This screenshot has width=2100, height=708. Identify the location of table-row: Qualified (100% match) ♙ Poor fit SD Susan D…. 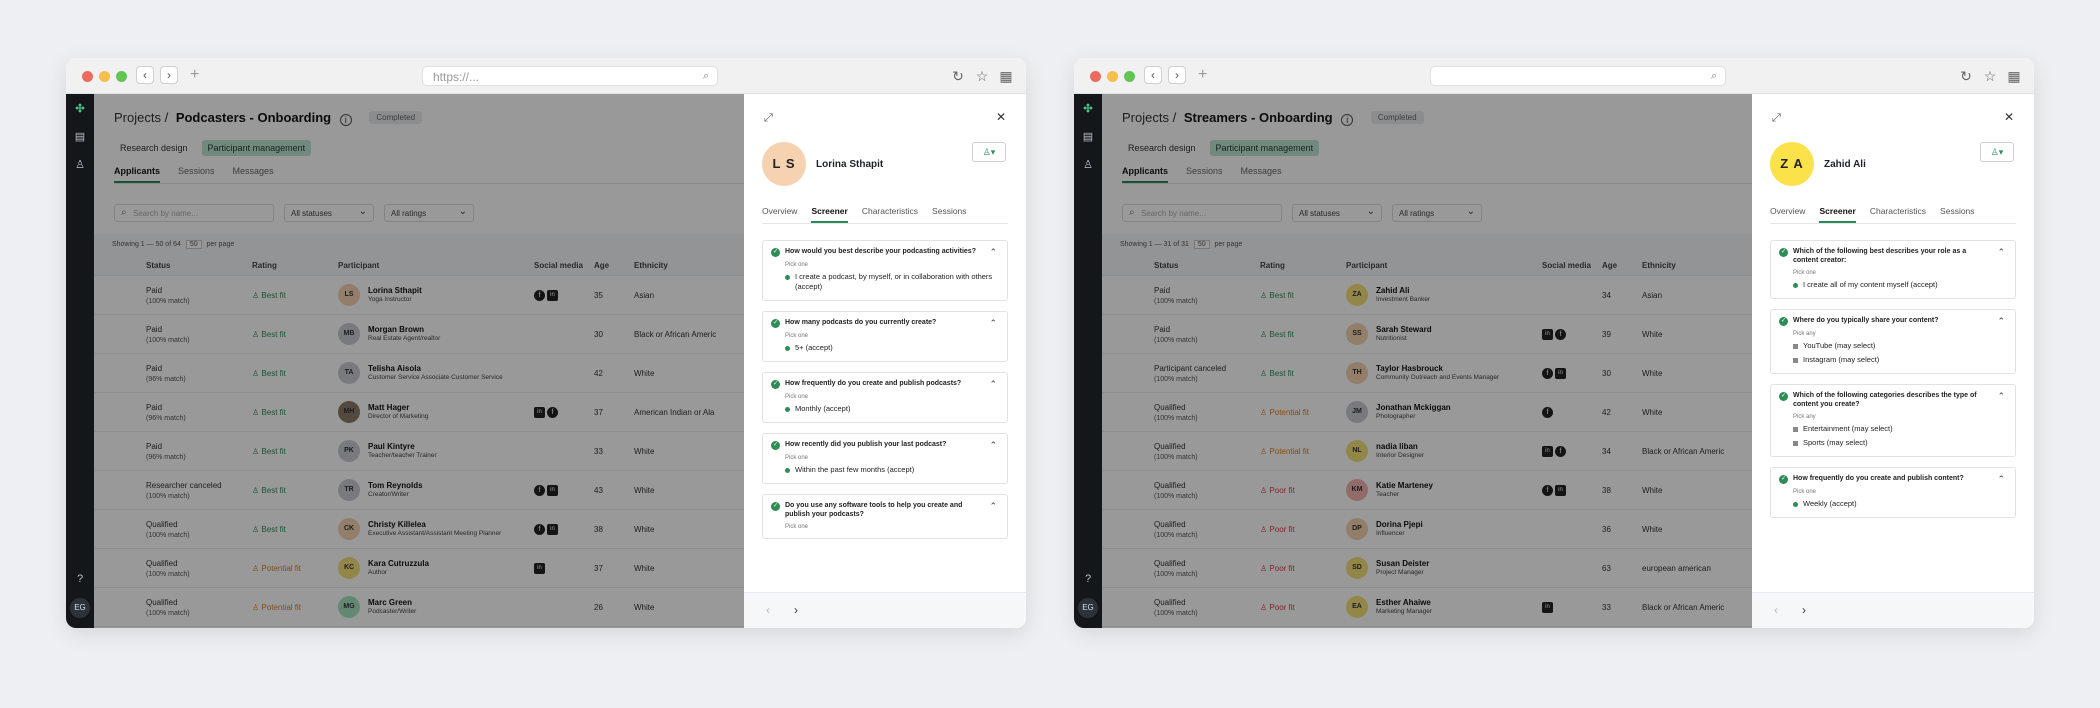
(1427, 568).